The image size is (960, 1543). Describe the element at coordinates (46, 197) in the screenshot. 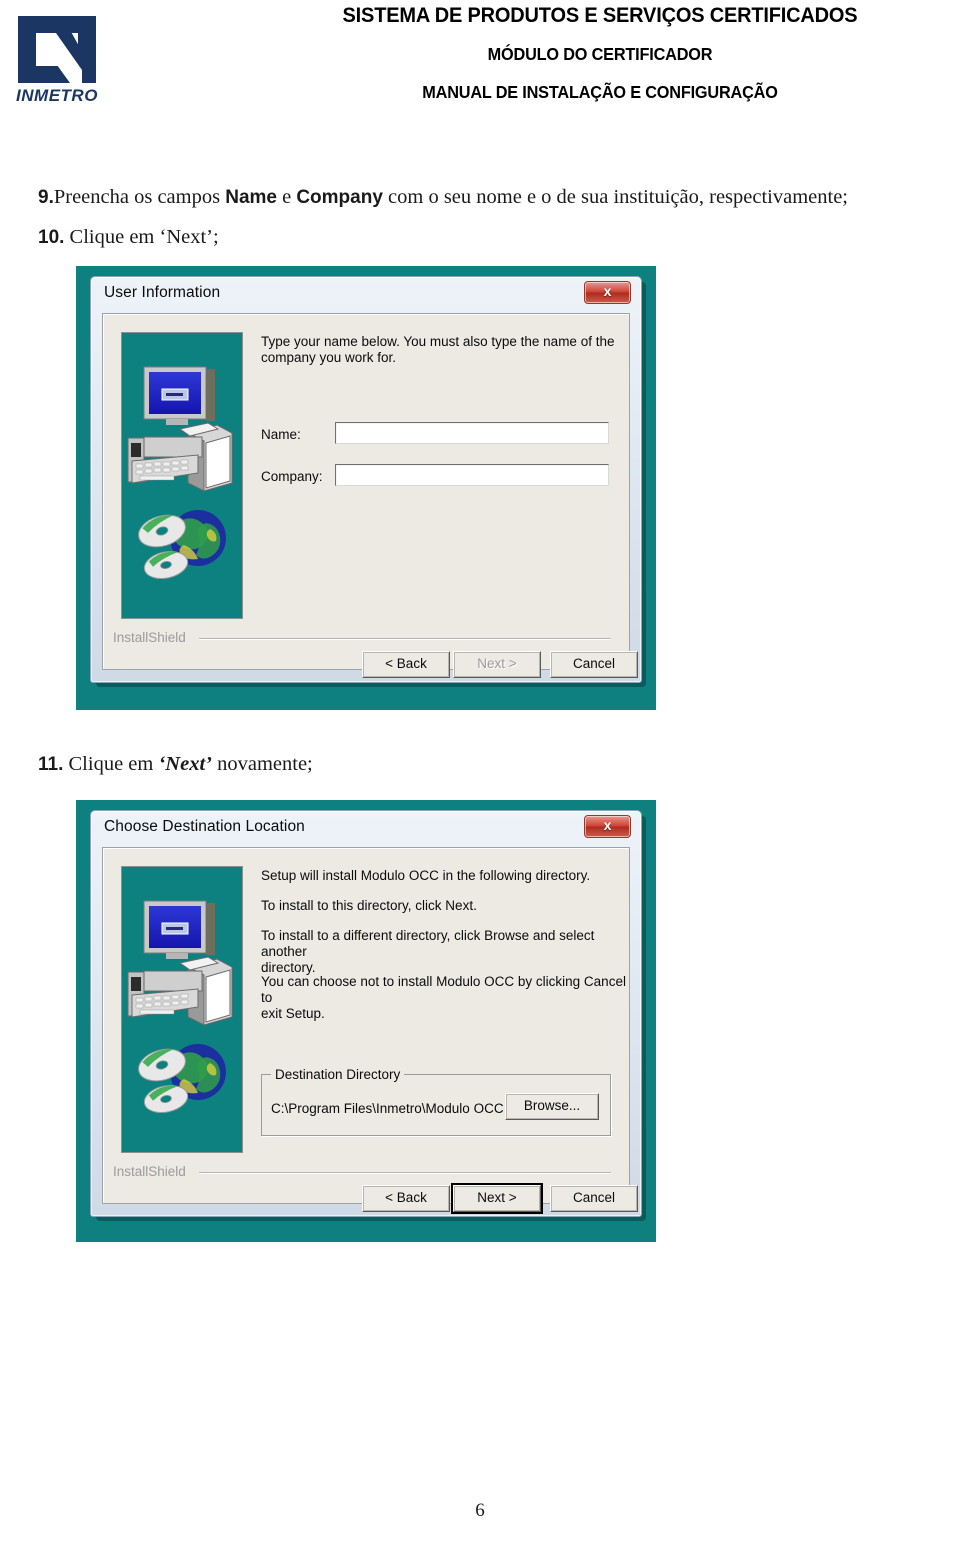

I see `step-9-number: 9.` at that location.